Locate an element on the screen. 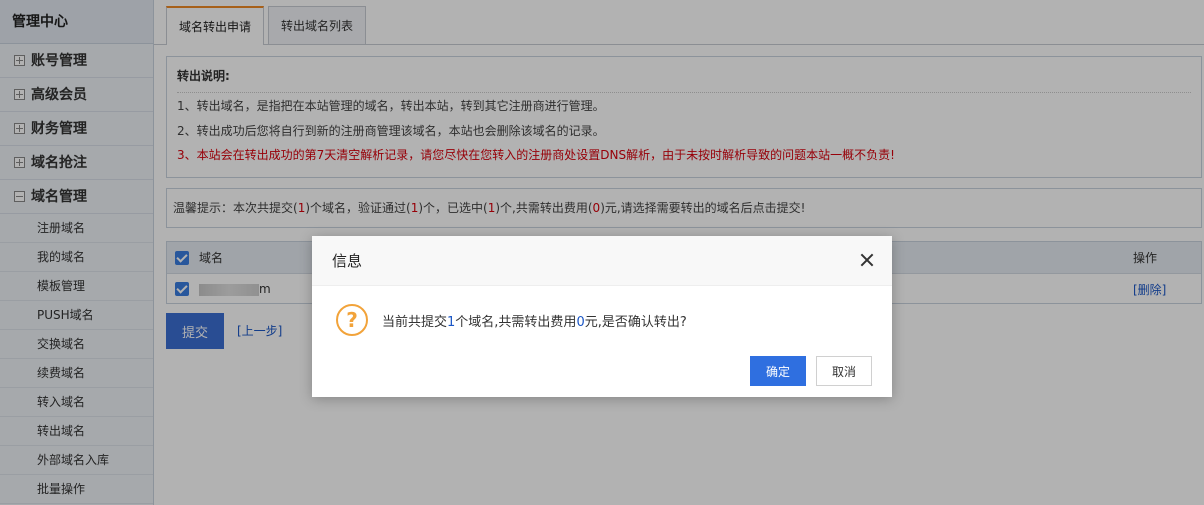  close-icon is located at coordinates (867, 260).